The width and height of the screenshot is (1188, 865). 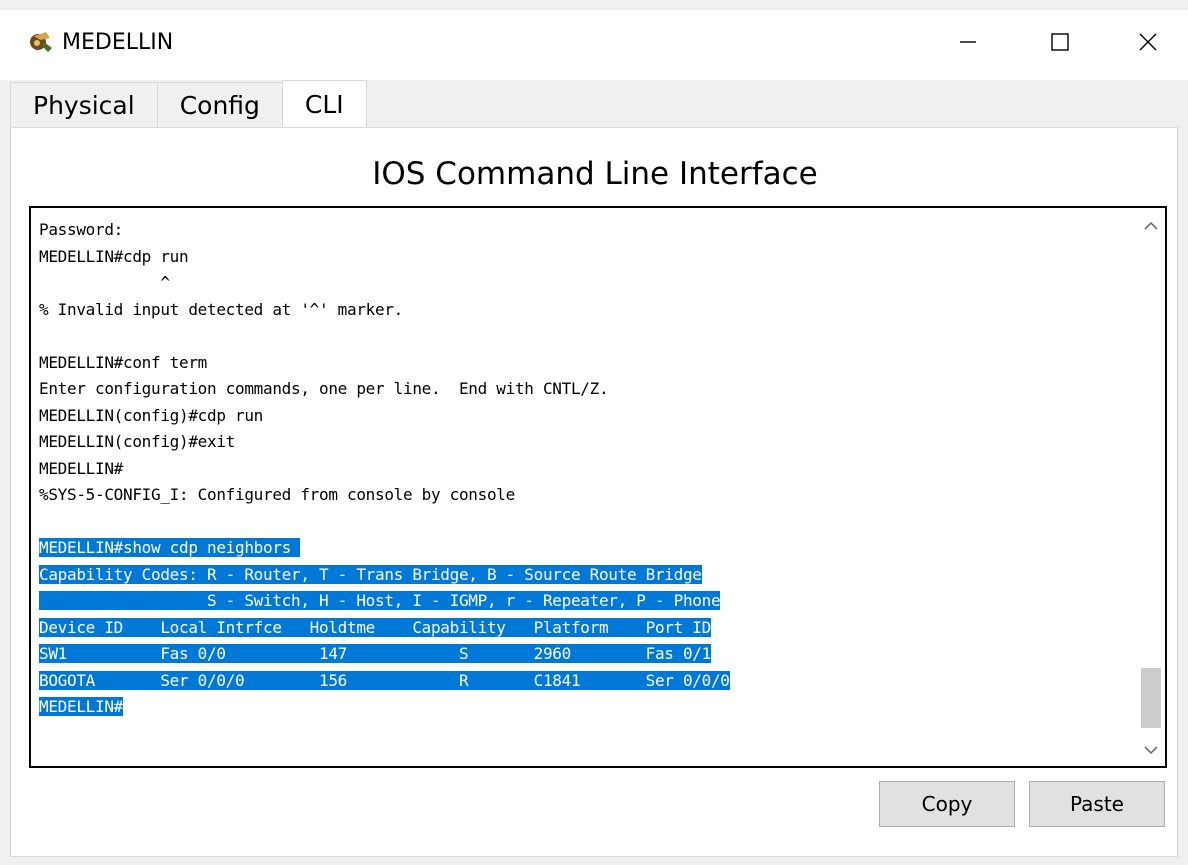 What do you see at coordinates (584, 416) in the screenshot?
I see `terminal-line: MEDELLIN(config)#cdp run` at bounding box center [584, 416].